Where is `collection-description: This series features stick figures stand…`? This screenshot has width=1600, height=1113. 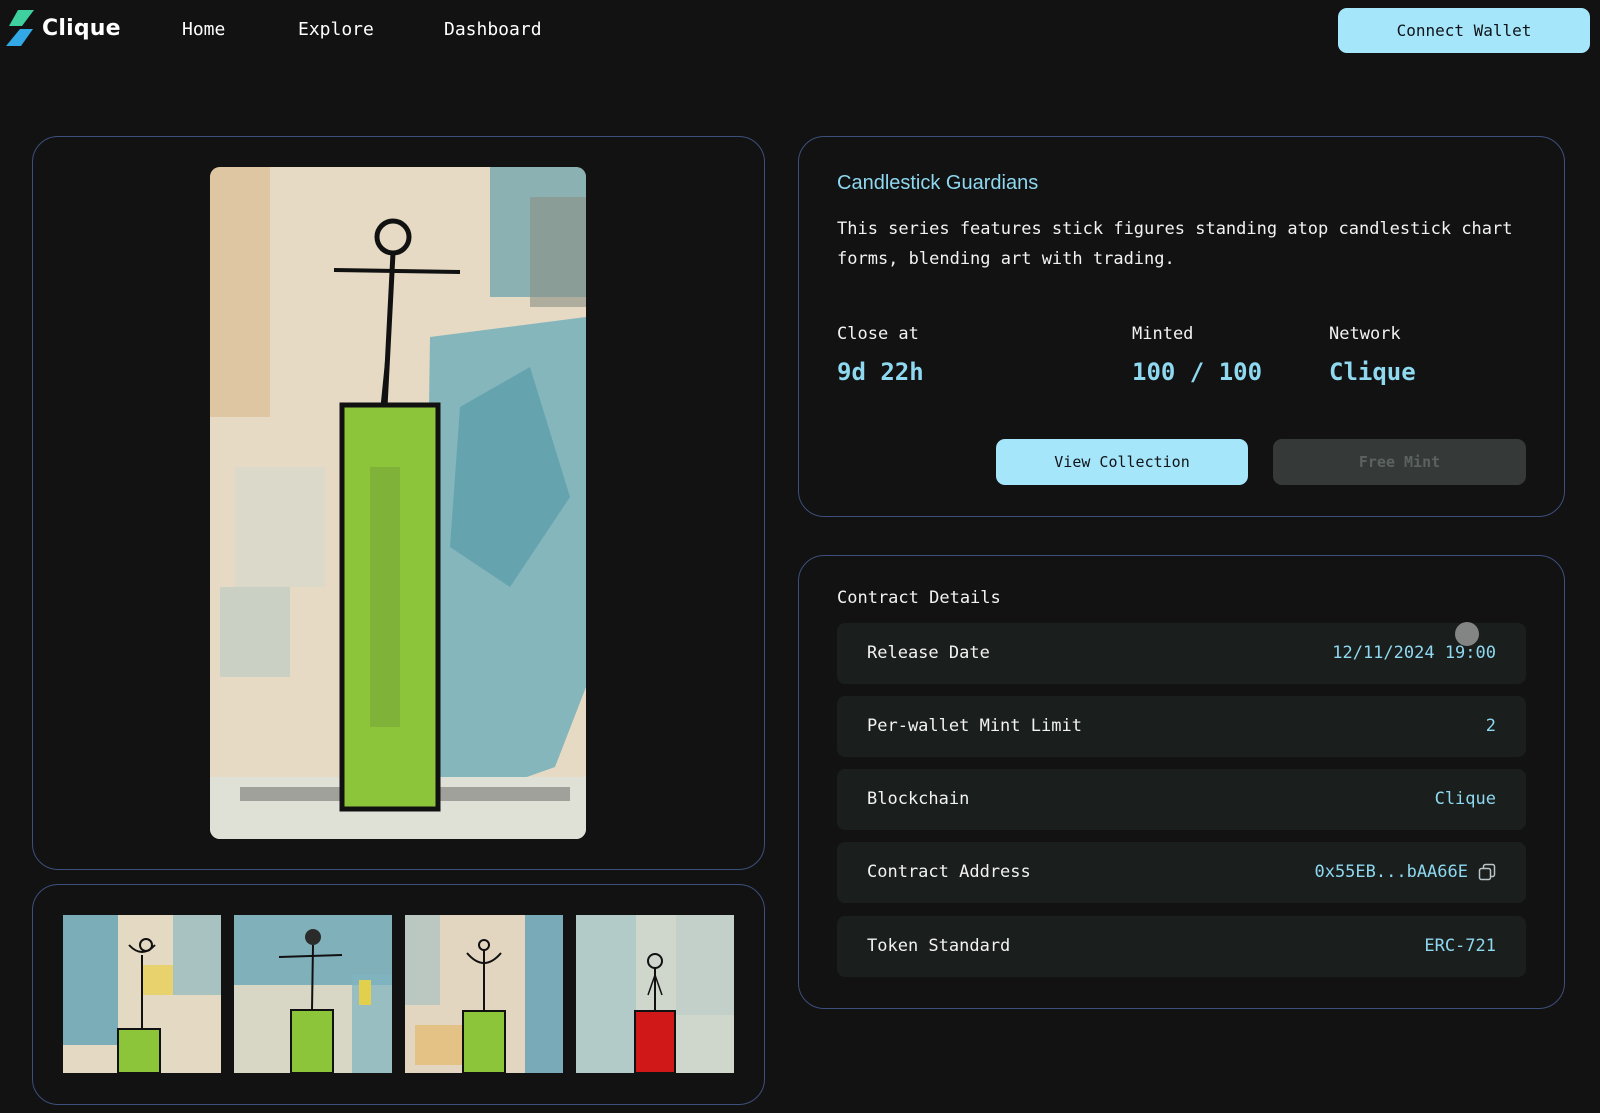 collection-description: This series features stick figures stand… is located at coordinates (1175, 244).